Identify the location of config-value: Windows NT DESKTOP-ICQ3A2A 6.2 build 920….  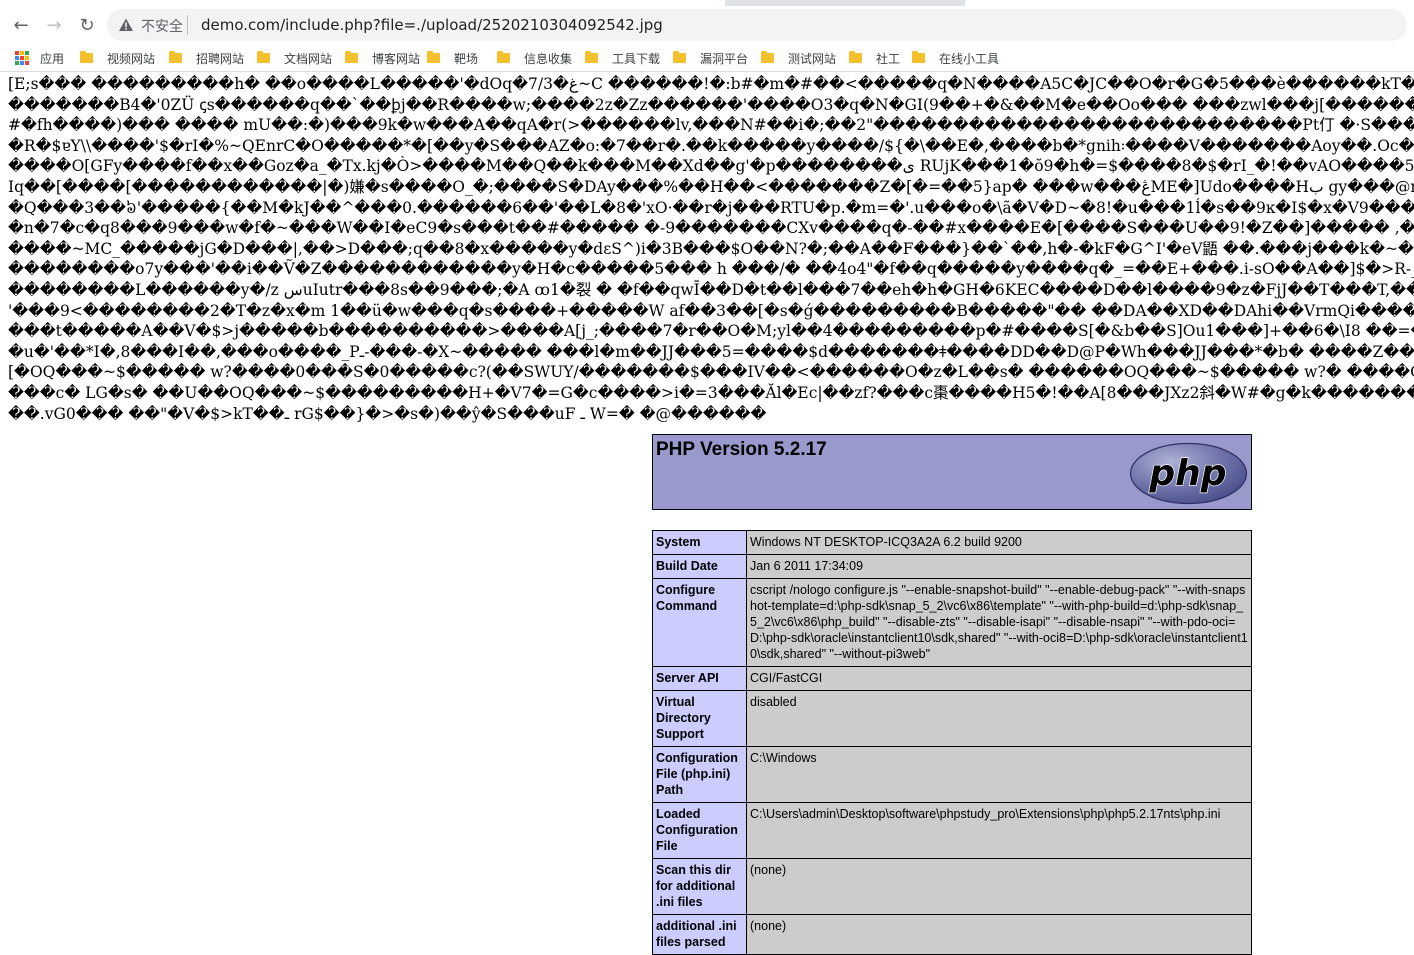
(999, 542).